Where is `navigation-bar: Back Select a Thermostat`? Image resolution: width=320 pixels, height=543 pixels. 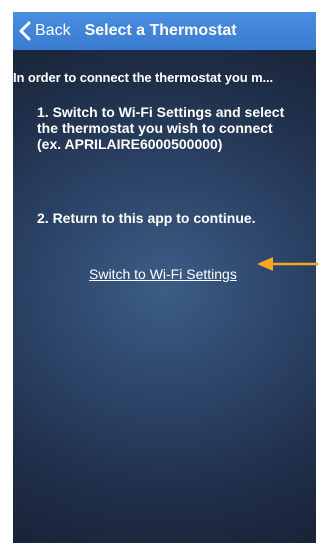
navigation-bar: Back Select a Thermostat is located at coordinates (164, 31).